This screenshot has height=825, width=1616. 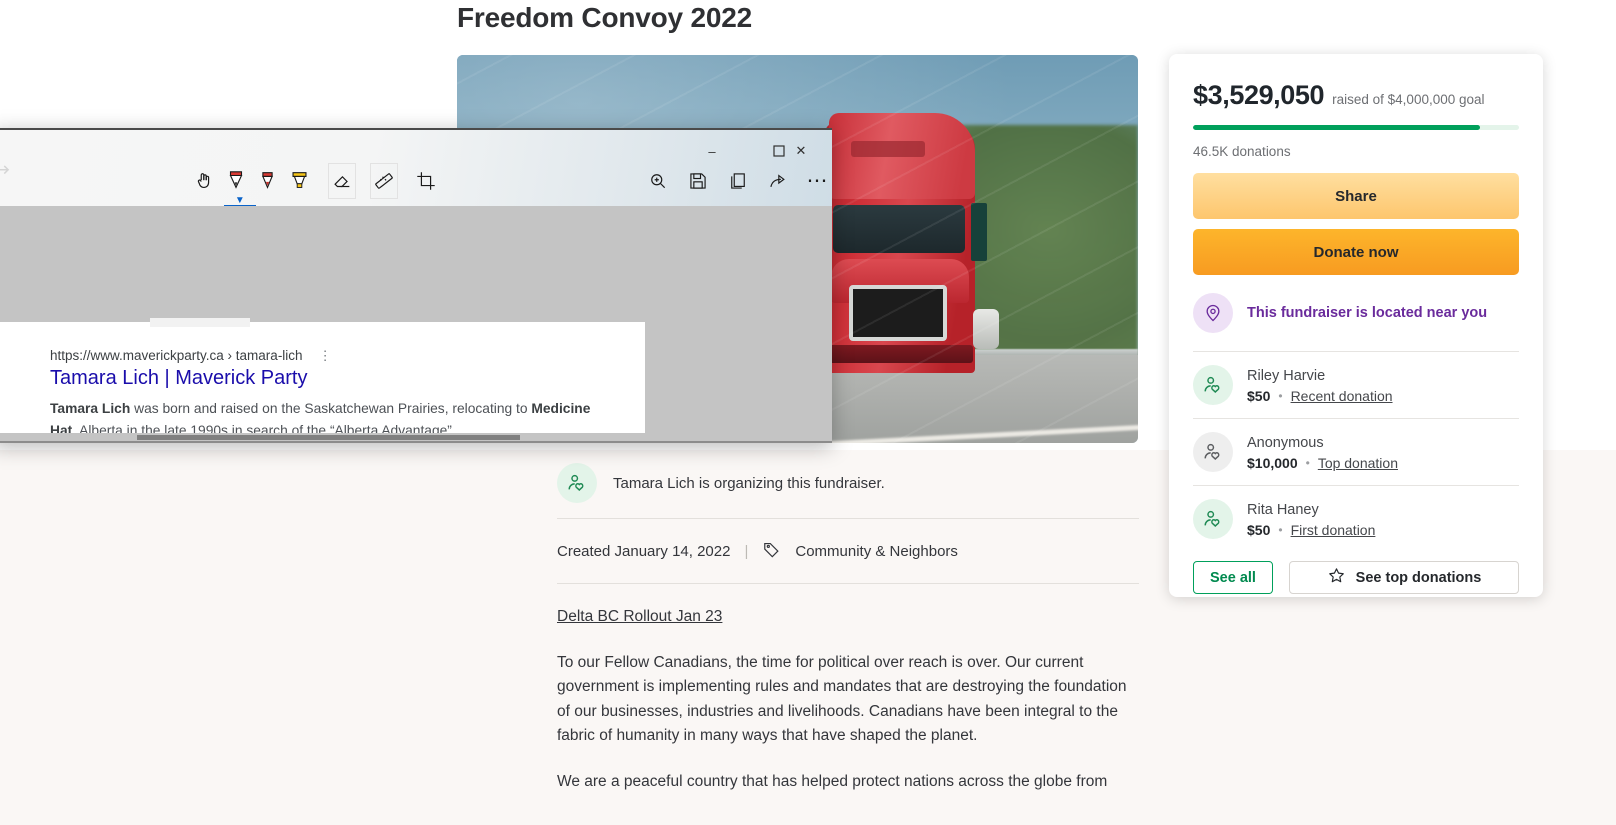 I want to click on snippet-bold-1: Tamara Lich, so click(x=90, y=408).